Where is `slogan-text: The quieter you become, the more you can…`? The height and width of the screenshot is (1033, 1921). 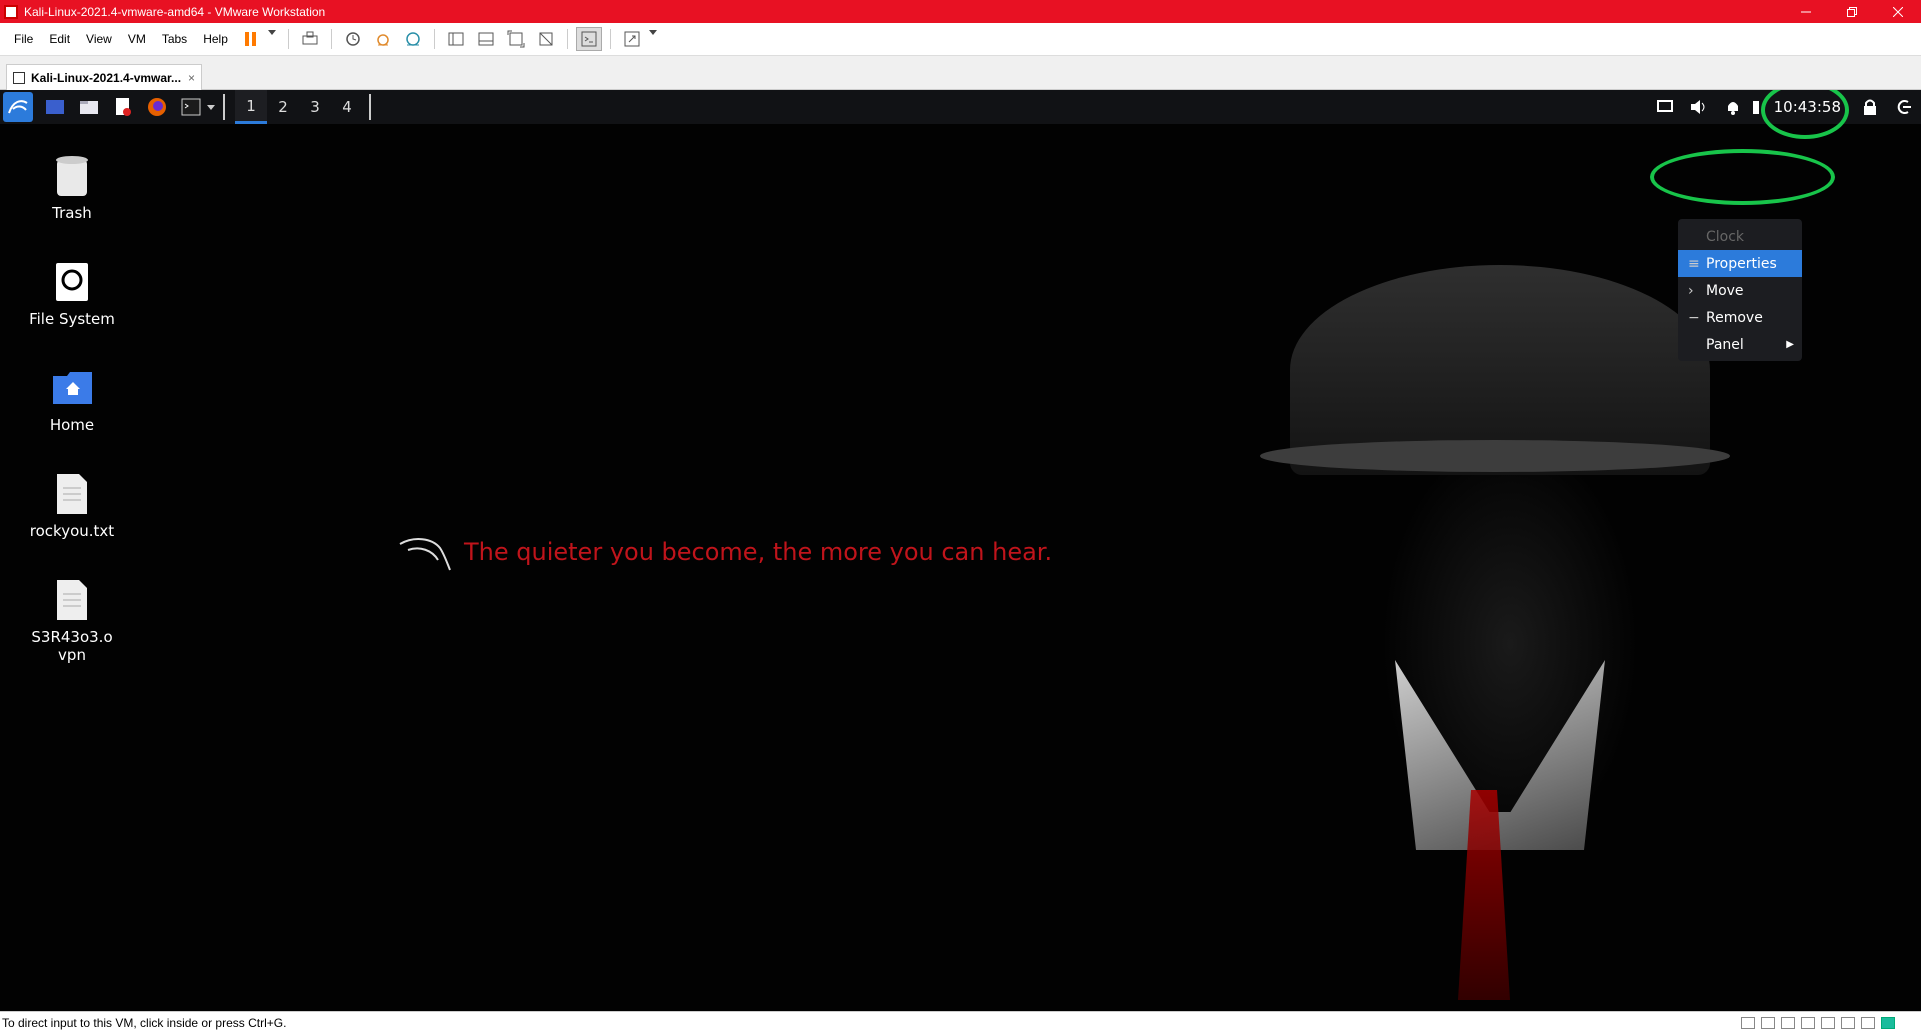
slogan-text: The quieter you become, the more you can… is located at coordinates (758, 552).